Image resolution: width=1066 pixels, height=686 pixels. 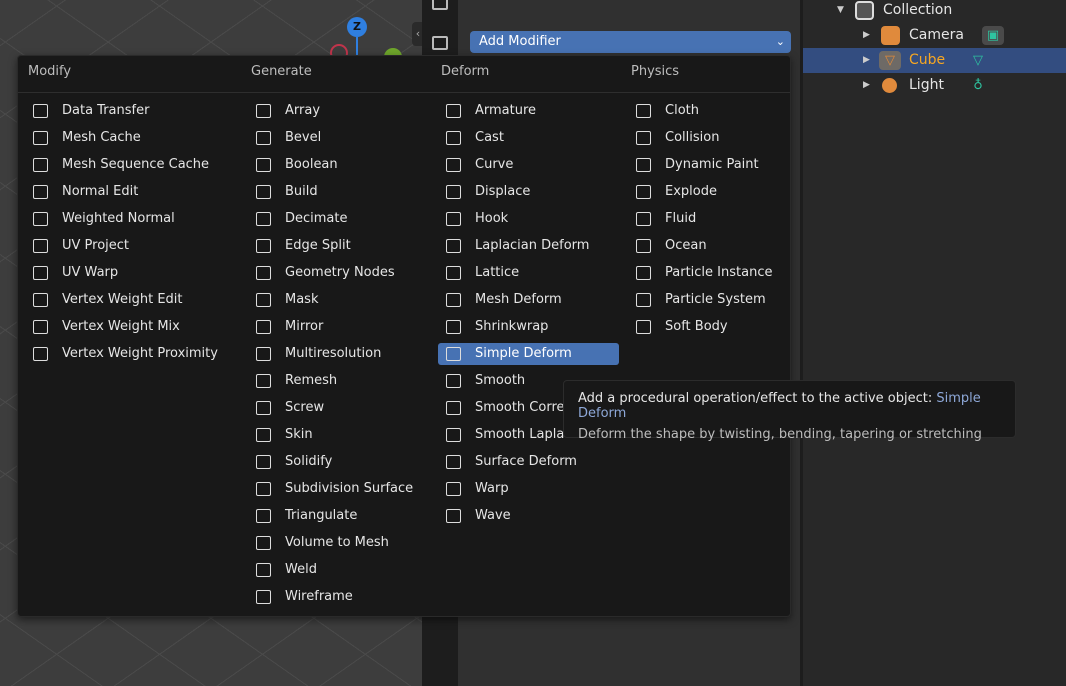 I want to click on menu-item-label: Smooth, so click(x=500, y=380).